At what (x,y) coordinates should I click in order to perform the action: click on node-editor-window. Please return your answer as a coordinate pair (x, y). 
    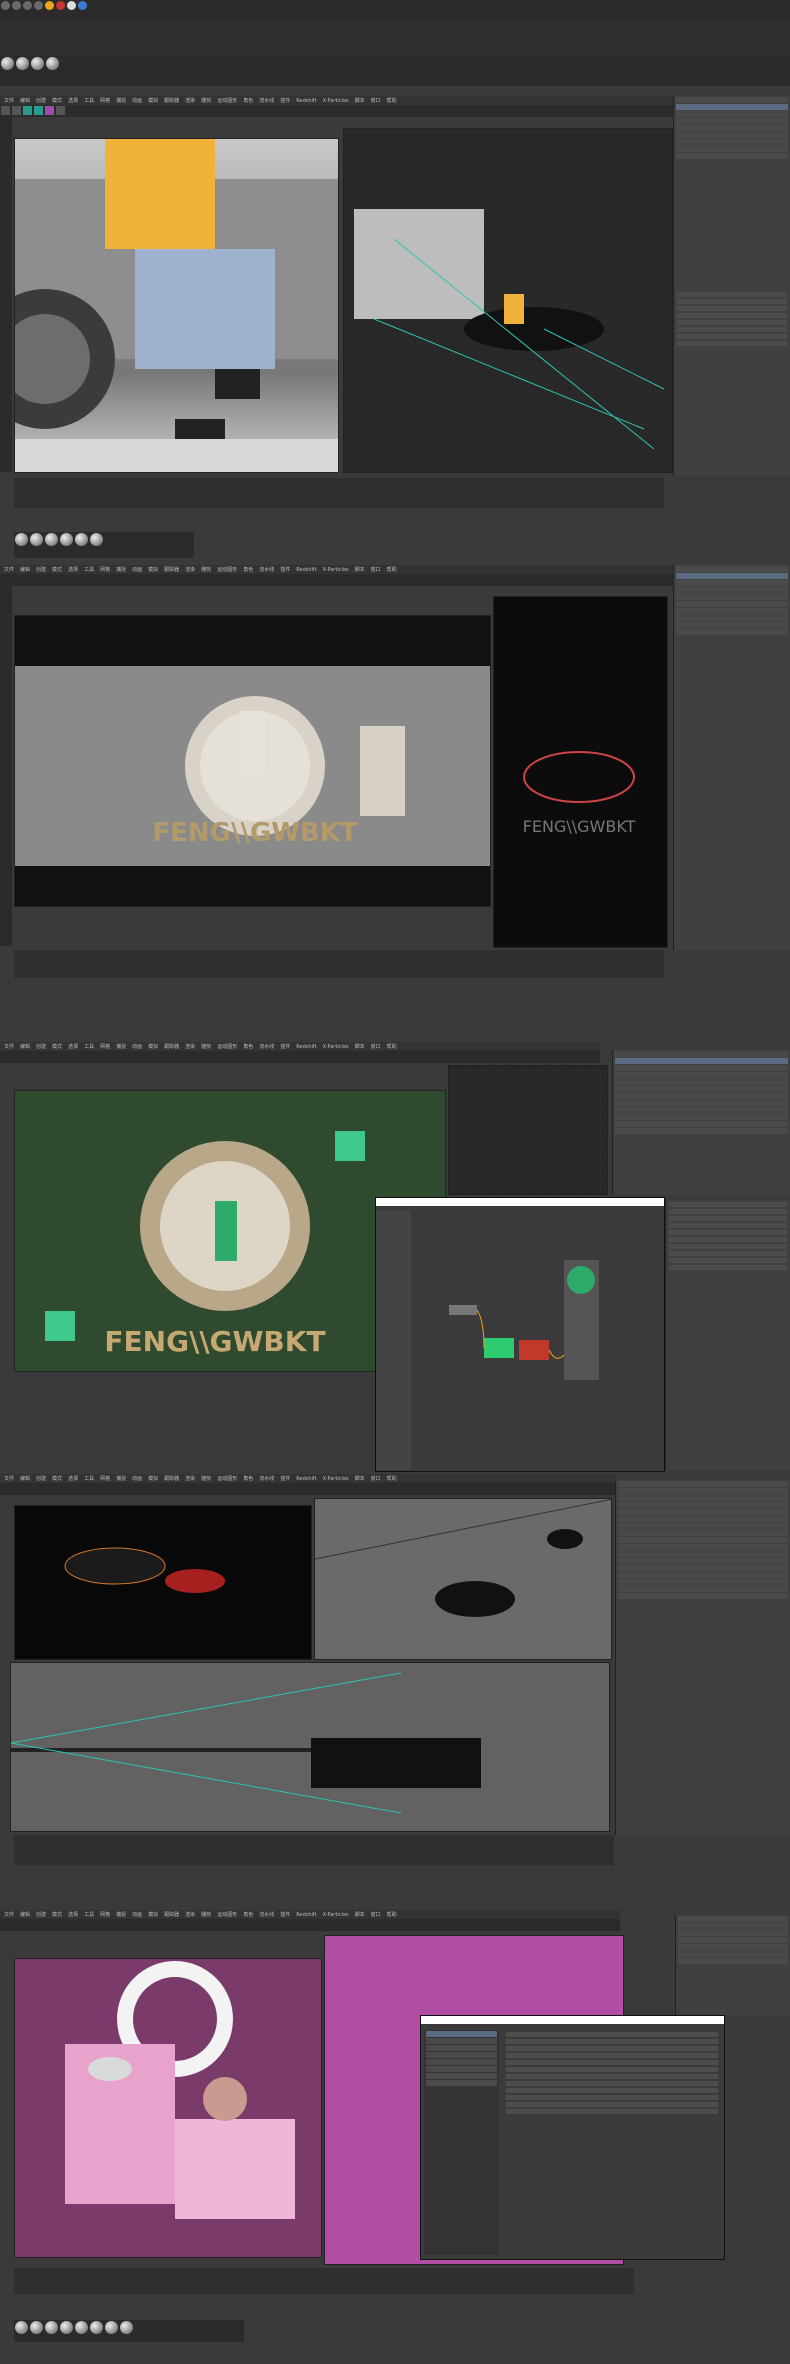
    Looking at the image, I should click on (520, 1334).